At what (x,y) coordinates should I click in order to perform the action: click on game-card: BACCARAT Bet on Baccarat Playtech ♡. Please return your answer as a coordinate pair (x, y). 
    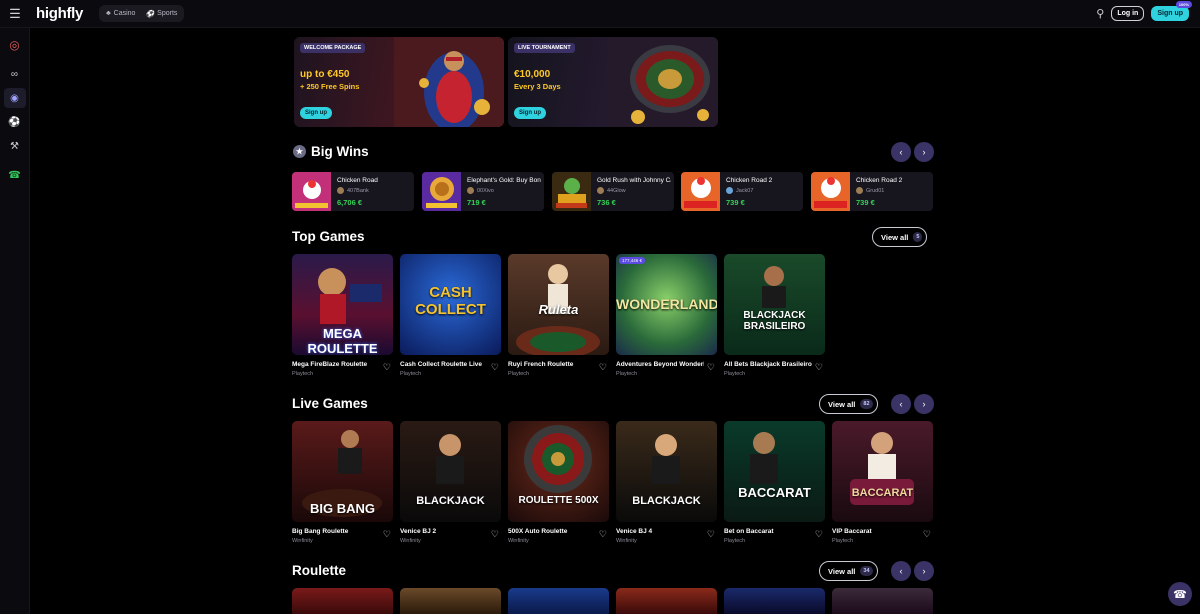
    Looking at the image, I should click on (774, 482).